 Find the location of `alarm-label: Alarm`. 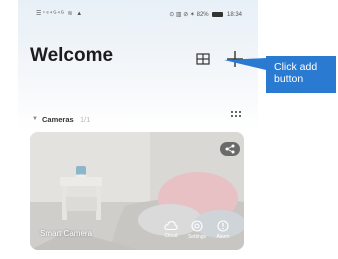

alarm-label: Alarm is located at coordinates (223, 237).